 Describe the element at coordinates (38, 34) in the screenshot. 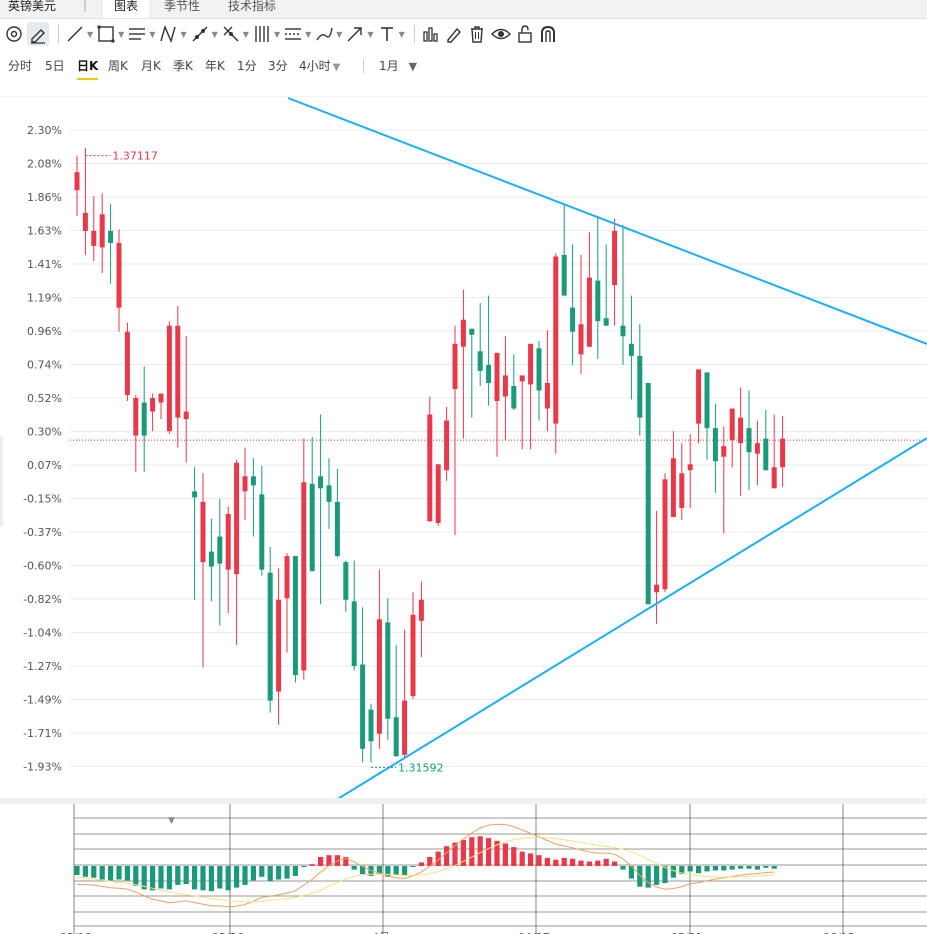

I see `pen-icon` at that location.